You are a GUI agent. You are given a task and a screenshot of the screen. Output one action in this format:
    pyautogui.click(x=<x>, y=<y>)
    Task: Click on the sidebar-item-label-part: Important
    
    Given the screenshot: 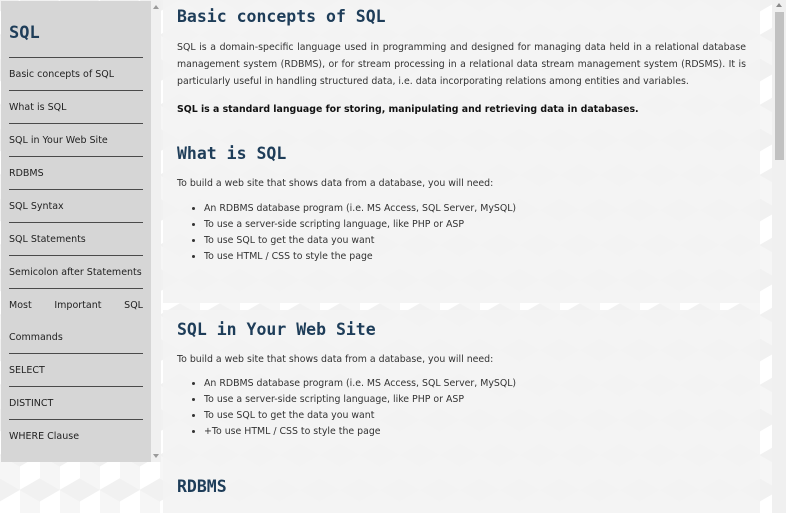 What is the action you would take?
    pyautogui.click(x=78, y=305)
    